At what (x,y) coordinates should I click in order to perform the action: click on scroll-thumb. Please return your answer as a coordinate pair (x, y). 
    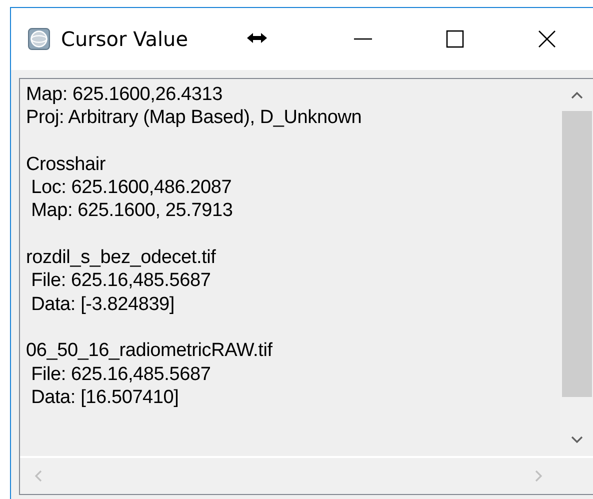
    Looking at the image, I should click on (577, 254).